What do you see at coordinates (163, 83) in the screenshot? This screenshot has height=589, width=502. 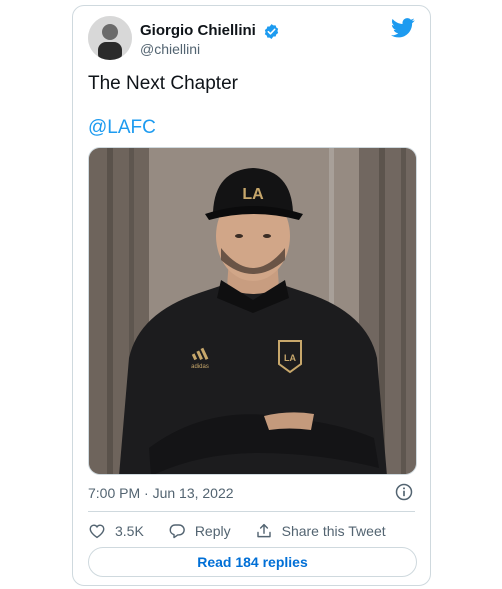 I see `tweet-text: The Next Chapter` at bounding box center [163, 83].